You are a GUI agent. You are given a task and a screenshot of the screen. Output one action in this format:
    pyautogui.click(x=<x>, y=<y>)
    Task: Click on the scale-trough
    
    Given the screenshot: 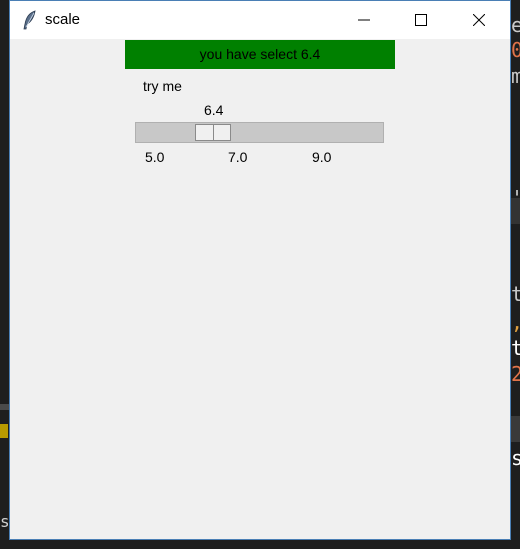 What is the action you would take?
    pyautogui.click(x=259, y=132)
    